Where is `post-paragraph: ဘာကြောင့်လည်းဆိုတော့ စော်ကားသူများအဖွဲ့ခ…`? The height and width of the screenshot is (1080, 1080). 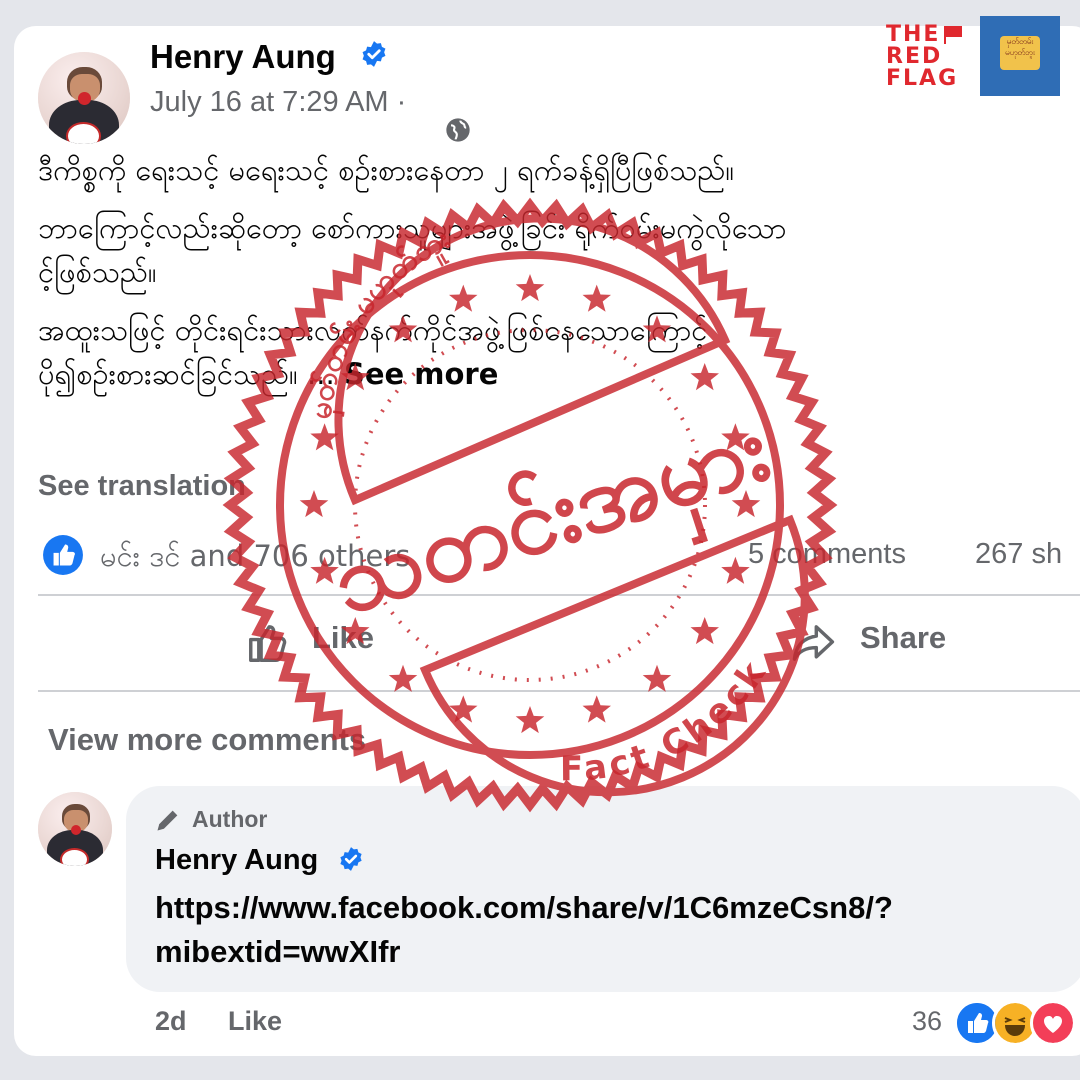
post-paragraph: ဘာကြောင့်လည်းဆိုတော့ စော်ကားသူများအဖွဲ့ခ… is located at coordinates (412, 228).